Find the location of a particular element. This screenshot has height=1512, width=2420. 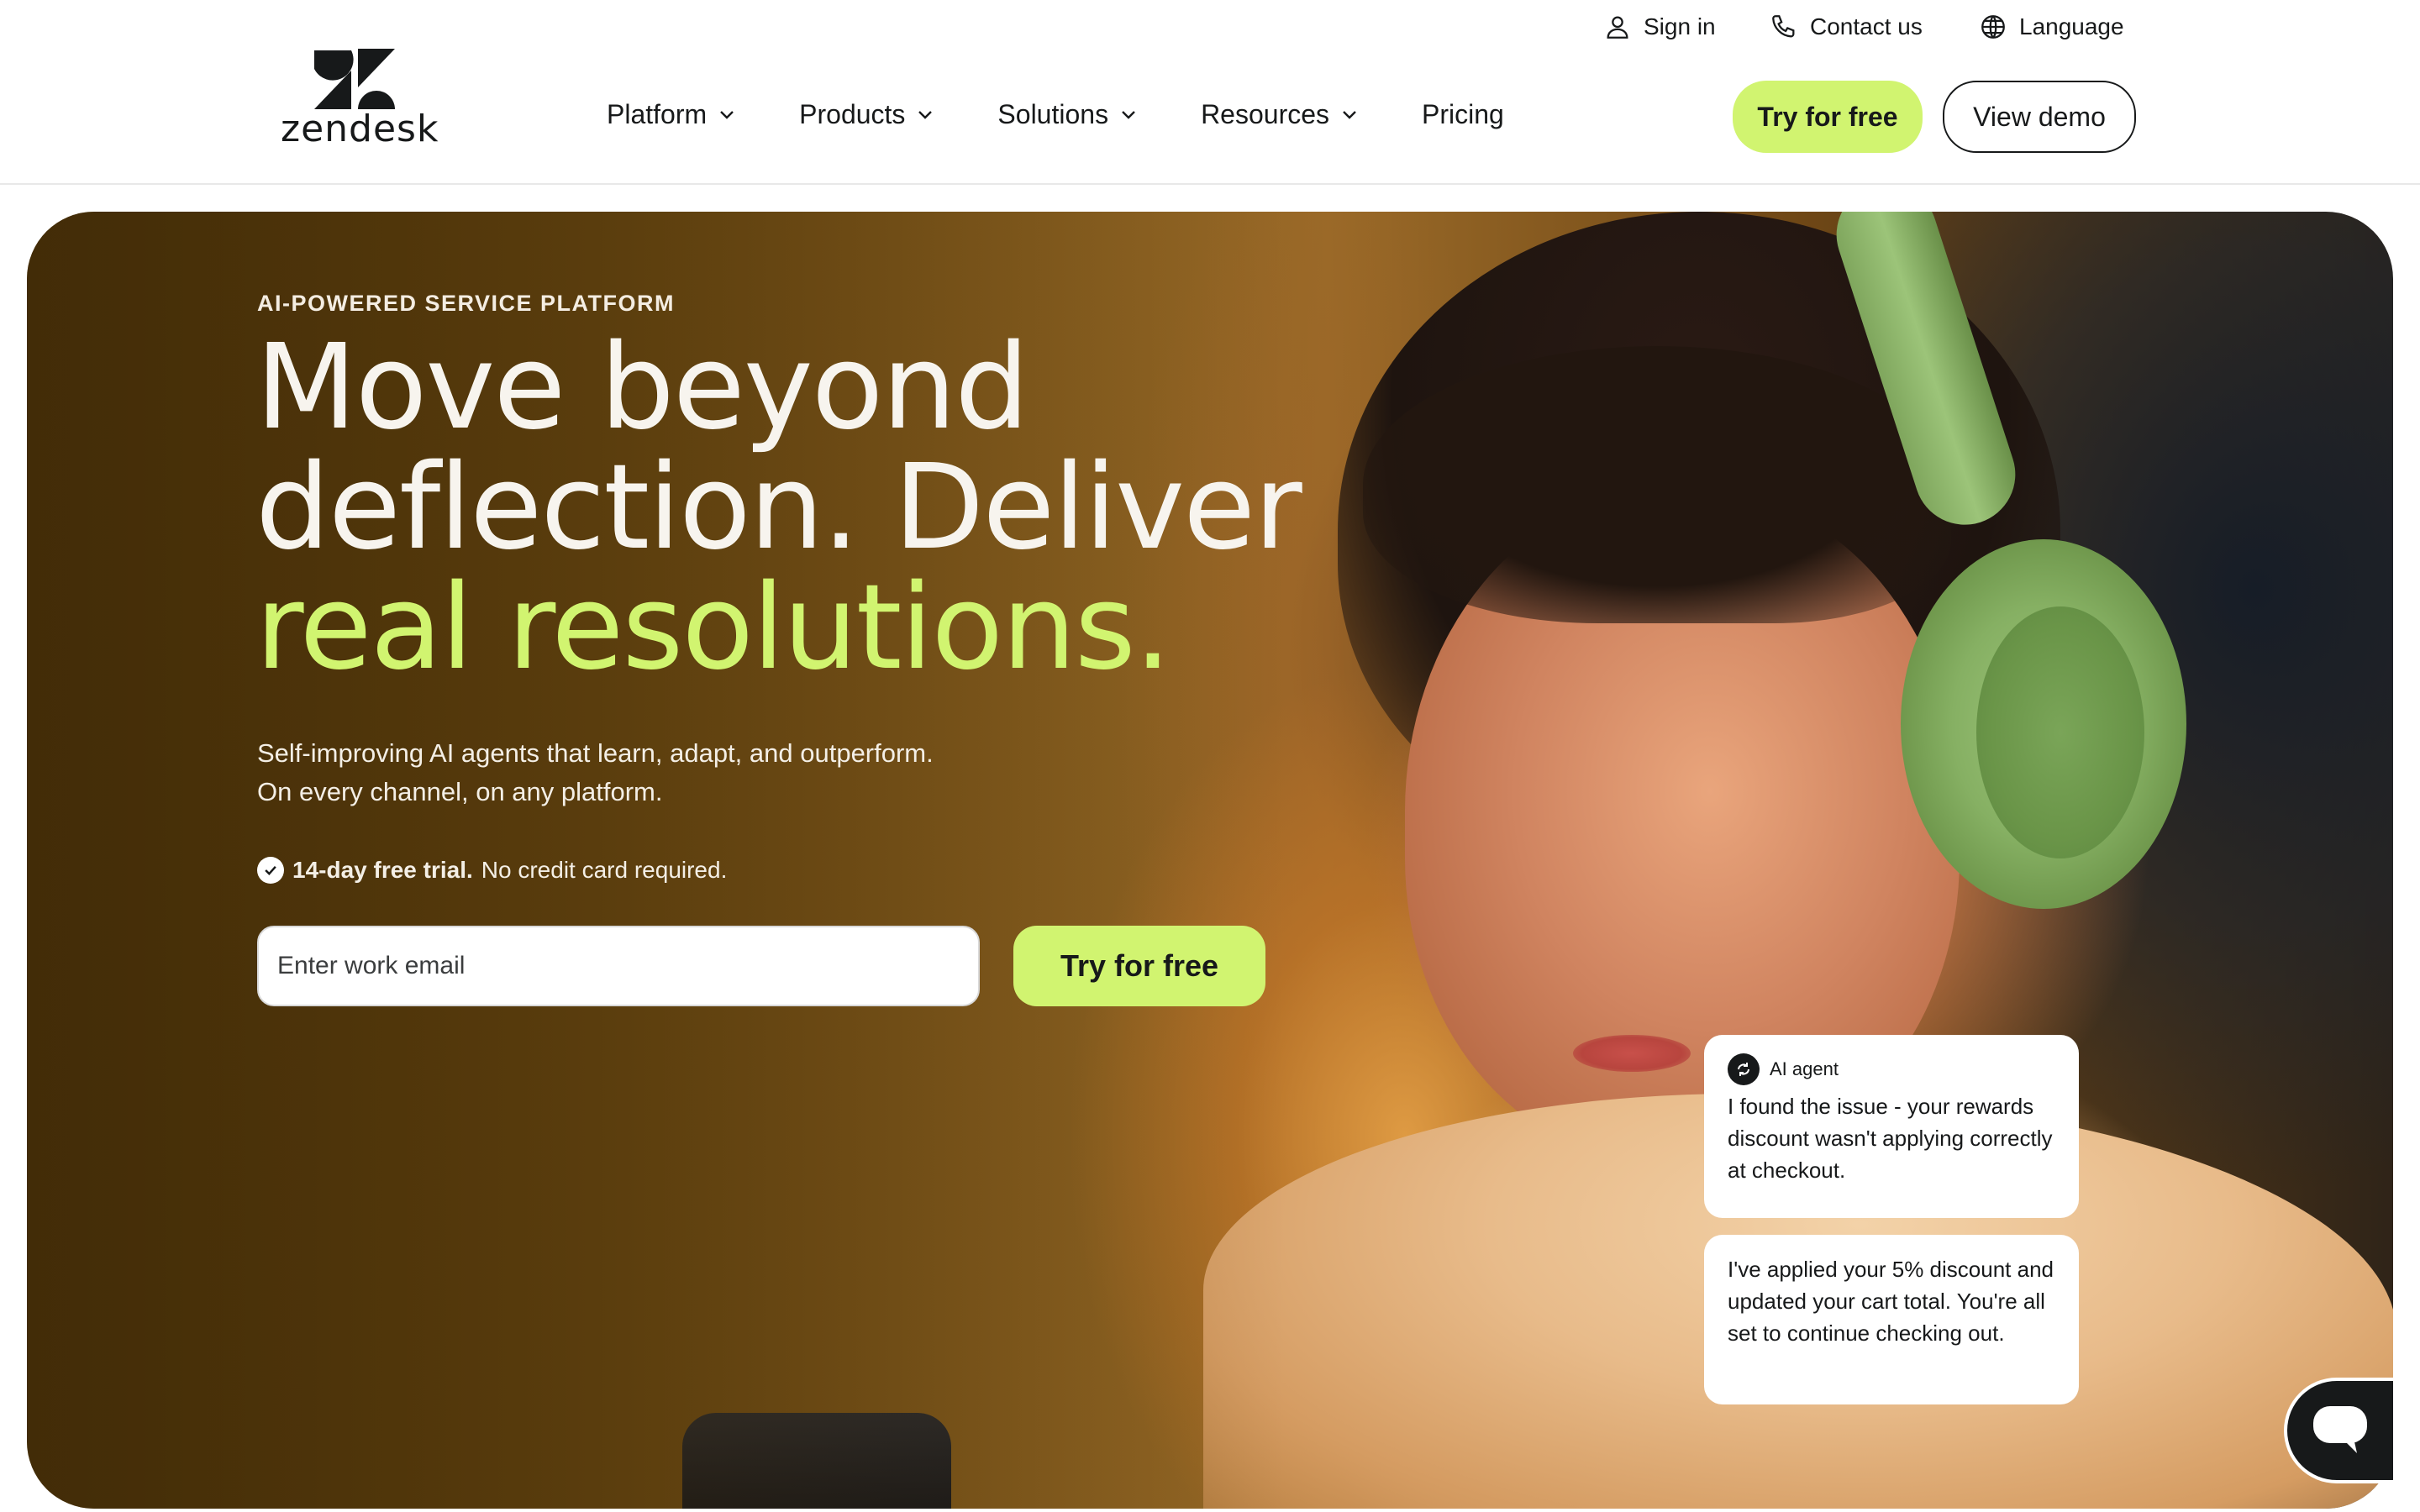

headphones-earcup-inner is located at coordinates (2060, 732).